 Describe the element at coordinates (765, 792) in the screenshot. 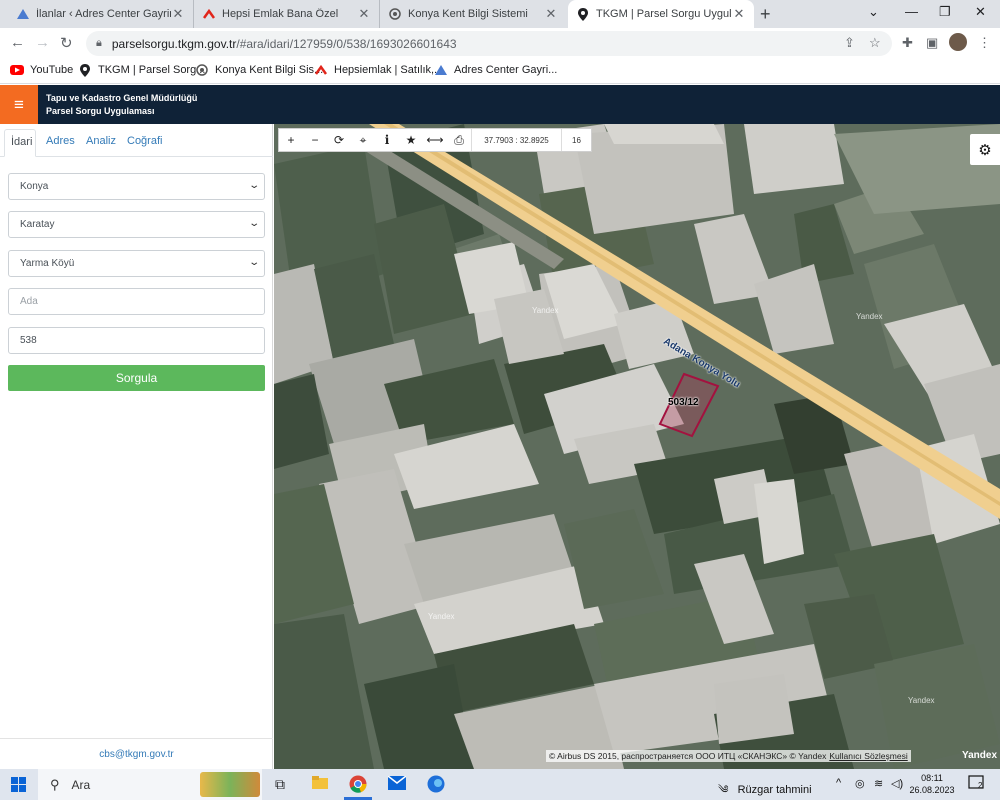

I see `weather-widget: ༄ Rüzgar tahmini` at that location.